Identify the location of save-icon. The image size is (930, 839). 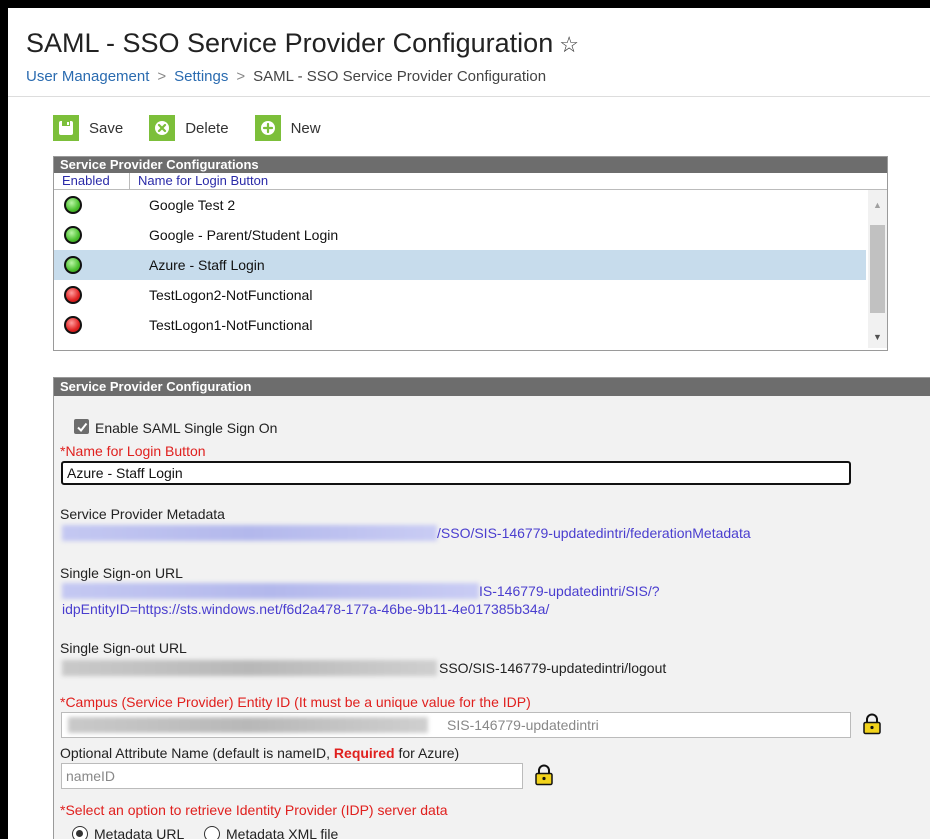
(66, 128).